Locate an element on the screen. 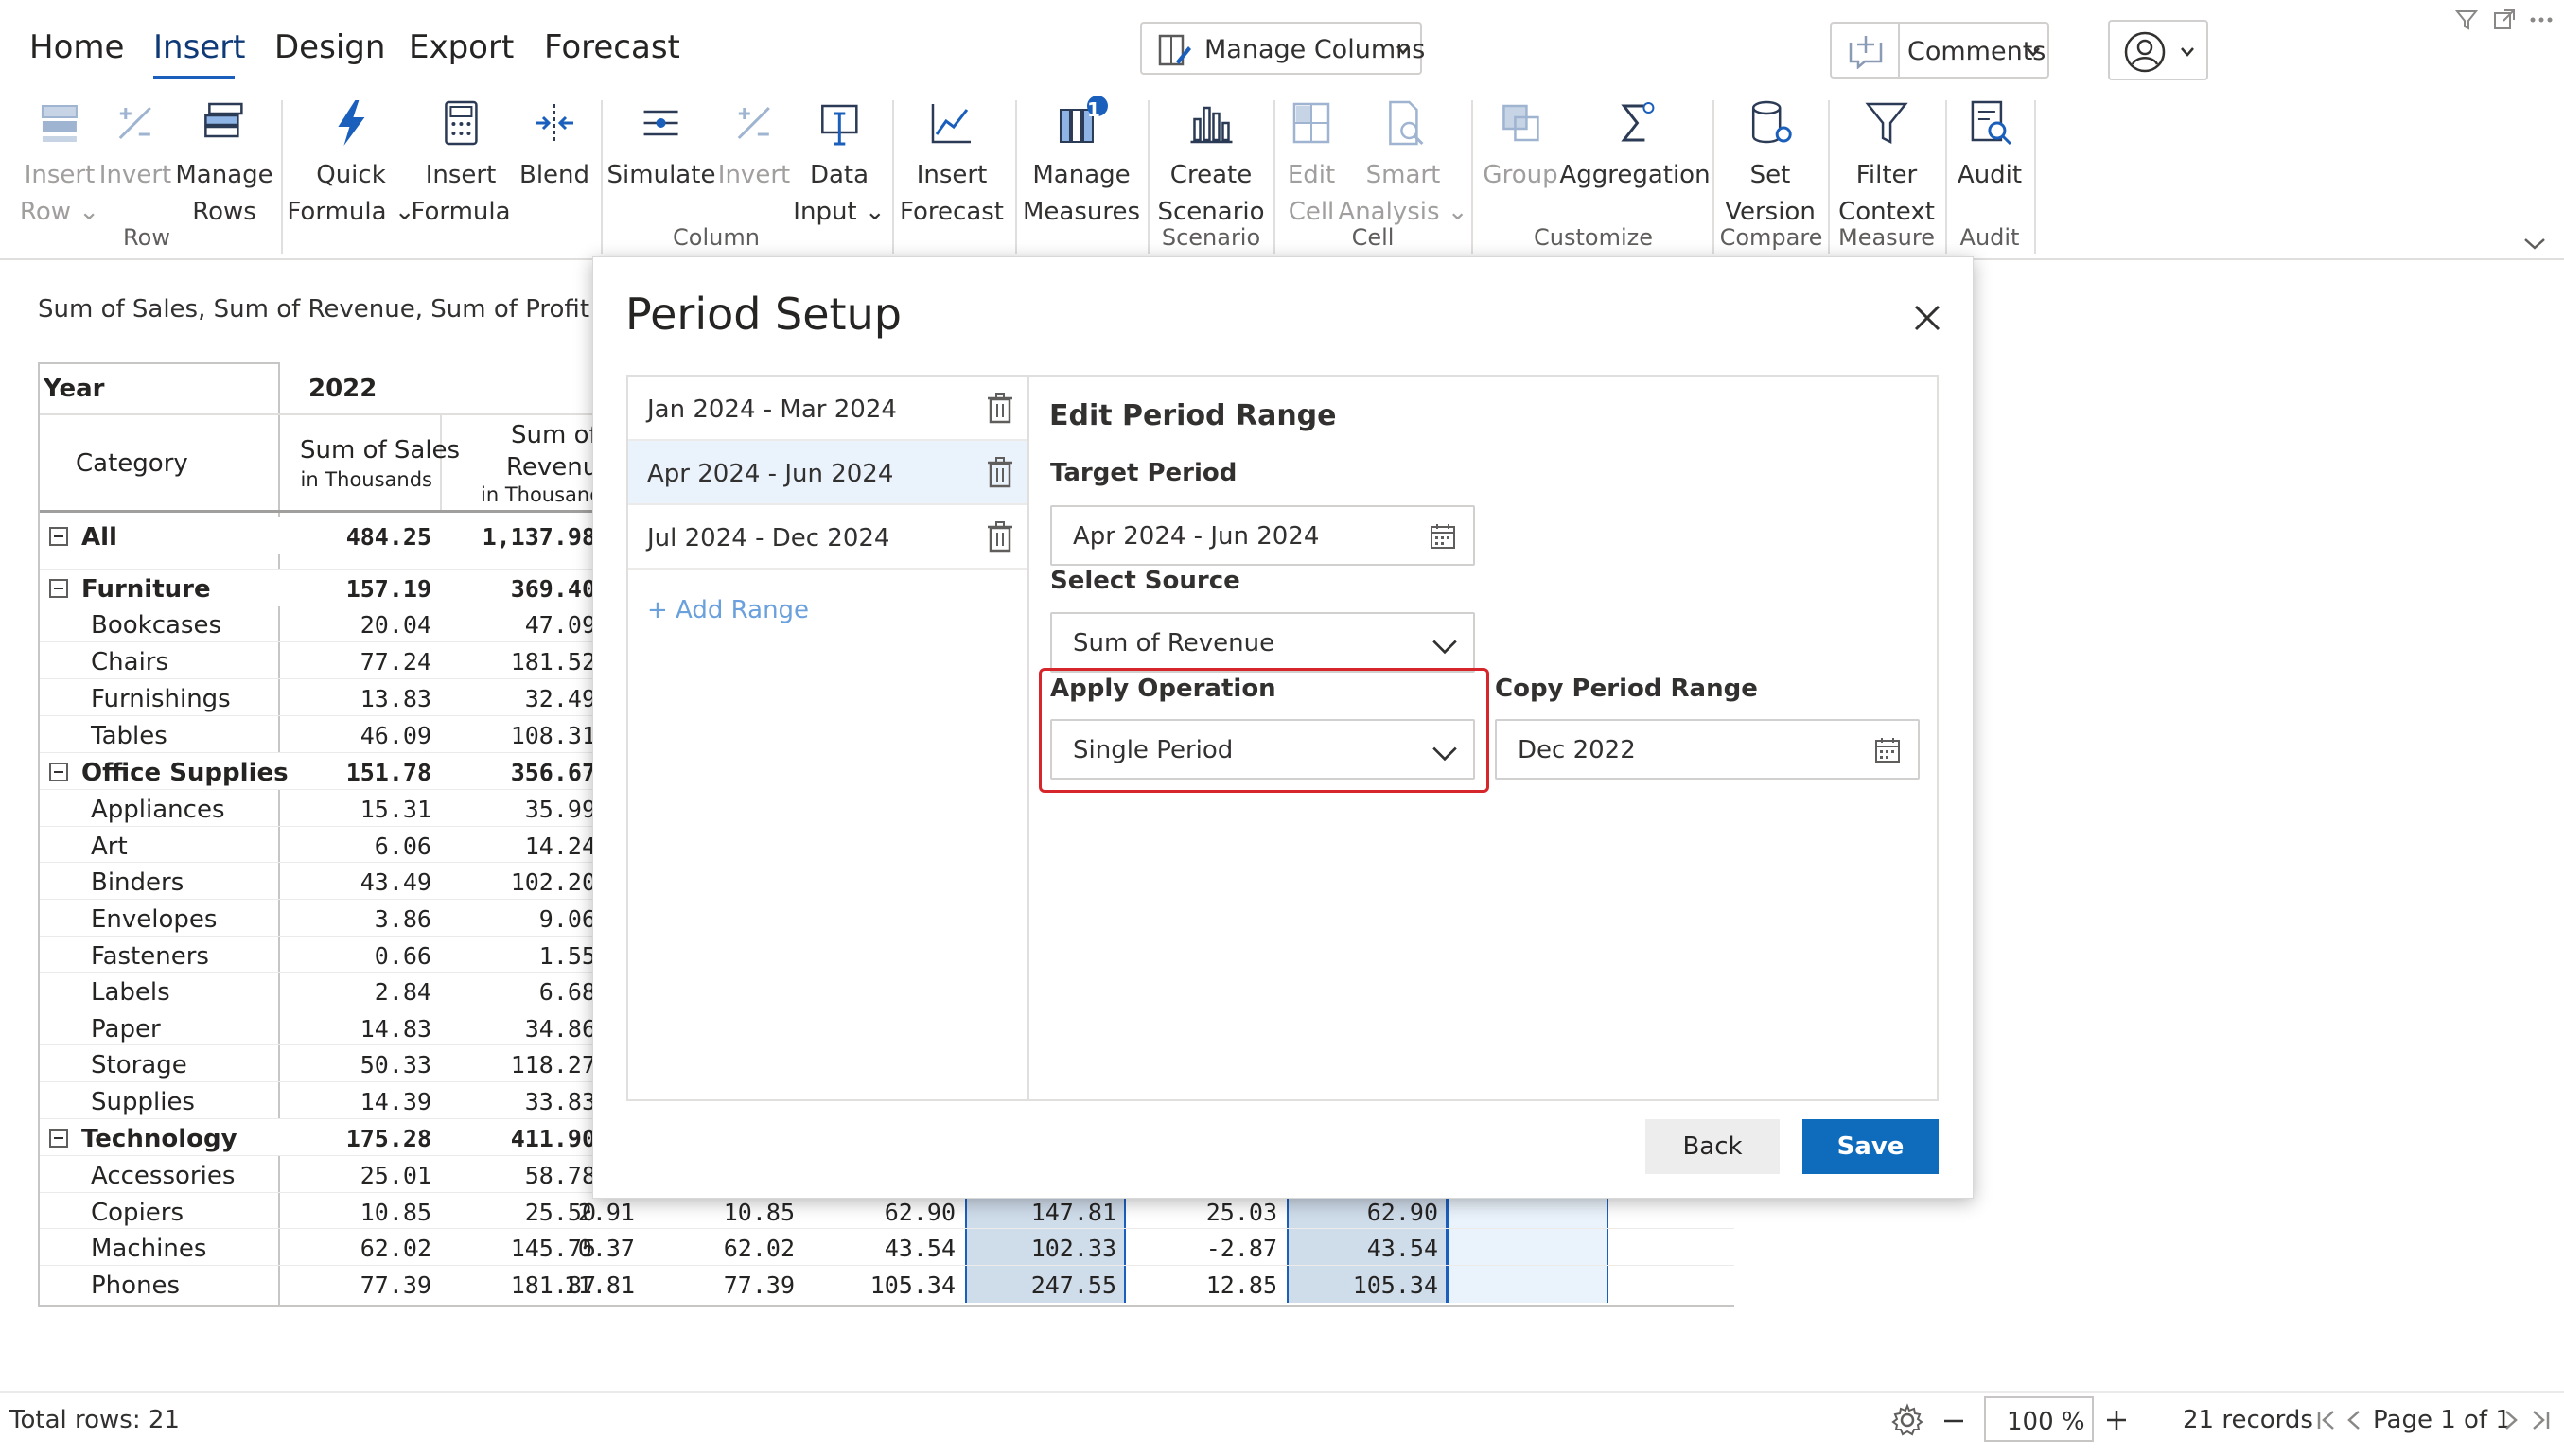 The image size is (2564, 1456). tab-export: Export is located at coordinates (461, 47).